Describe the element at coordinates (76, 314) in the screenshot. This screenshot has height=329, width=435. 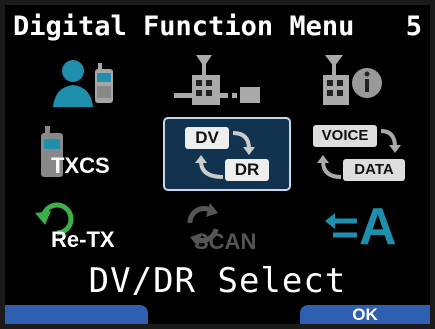
I see `softkey-left` at that location.